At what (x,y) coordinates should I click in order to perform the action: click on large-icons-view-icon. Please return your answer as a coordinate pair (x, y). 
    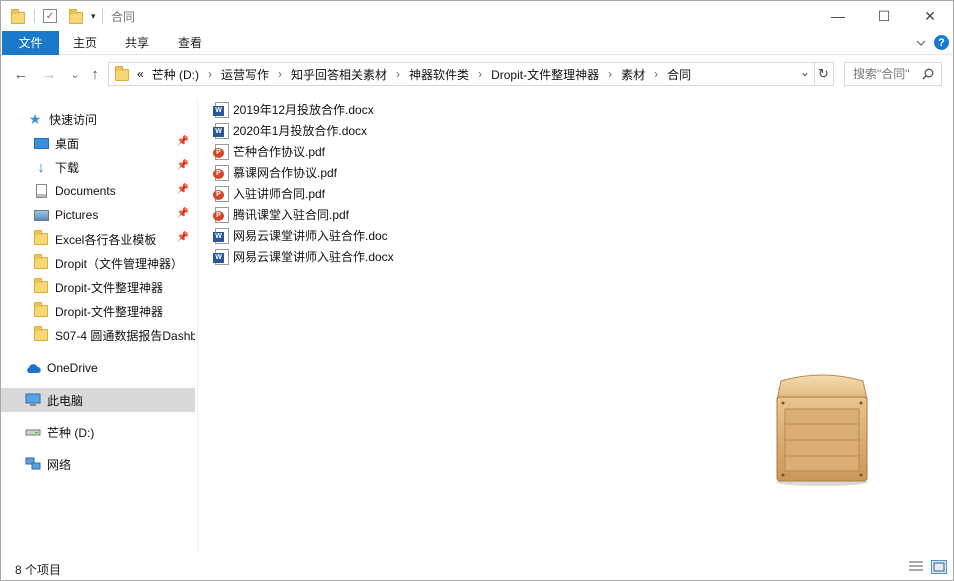
    Looking at the image, I should click on (939, 567).